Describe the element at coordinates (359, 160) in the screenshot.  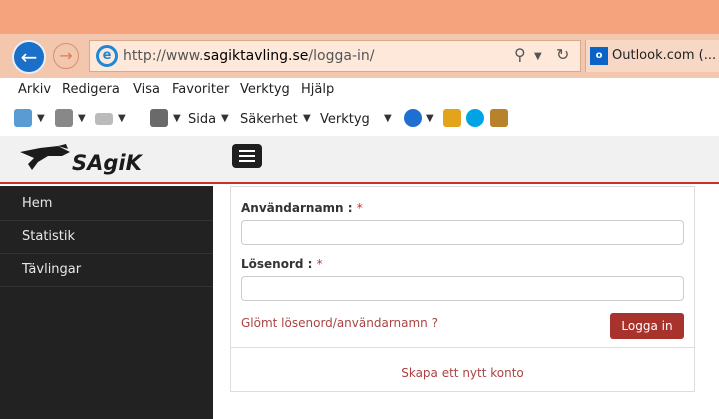
I see `site-header: SAgiK` at that location.